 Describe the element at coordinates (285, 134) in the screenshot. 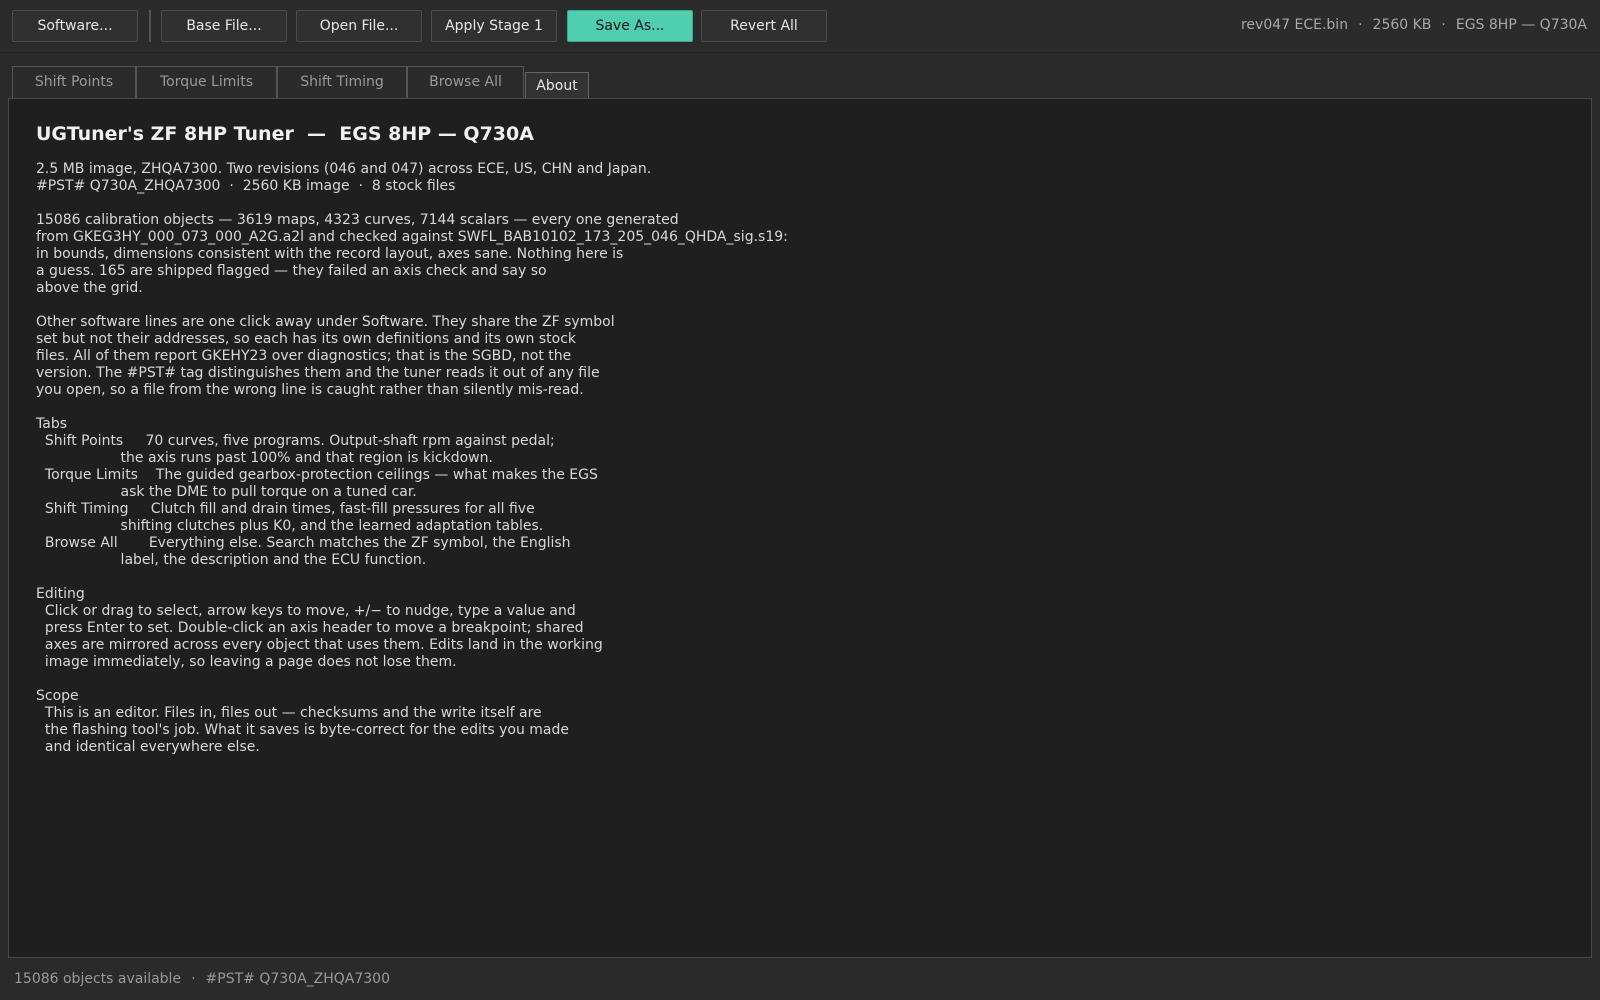

I see `about-title: UGTuner's ZF 8HP Tuner — EGS 8HP — Q730A` at that location.